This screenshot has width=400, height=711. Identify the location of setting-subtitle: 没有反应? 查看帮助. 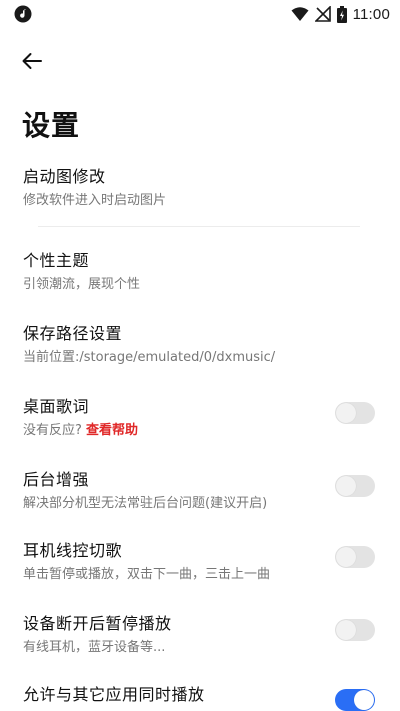
(80, 428).